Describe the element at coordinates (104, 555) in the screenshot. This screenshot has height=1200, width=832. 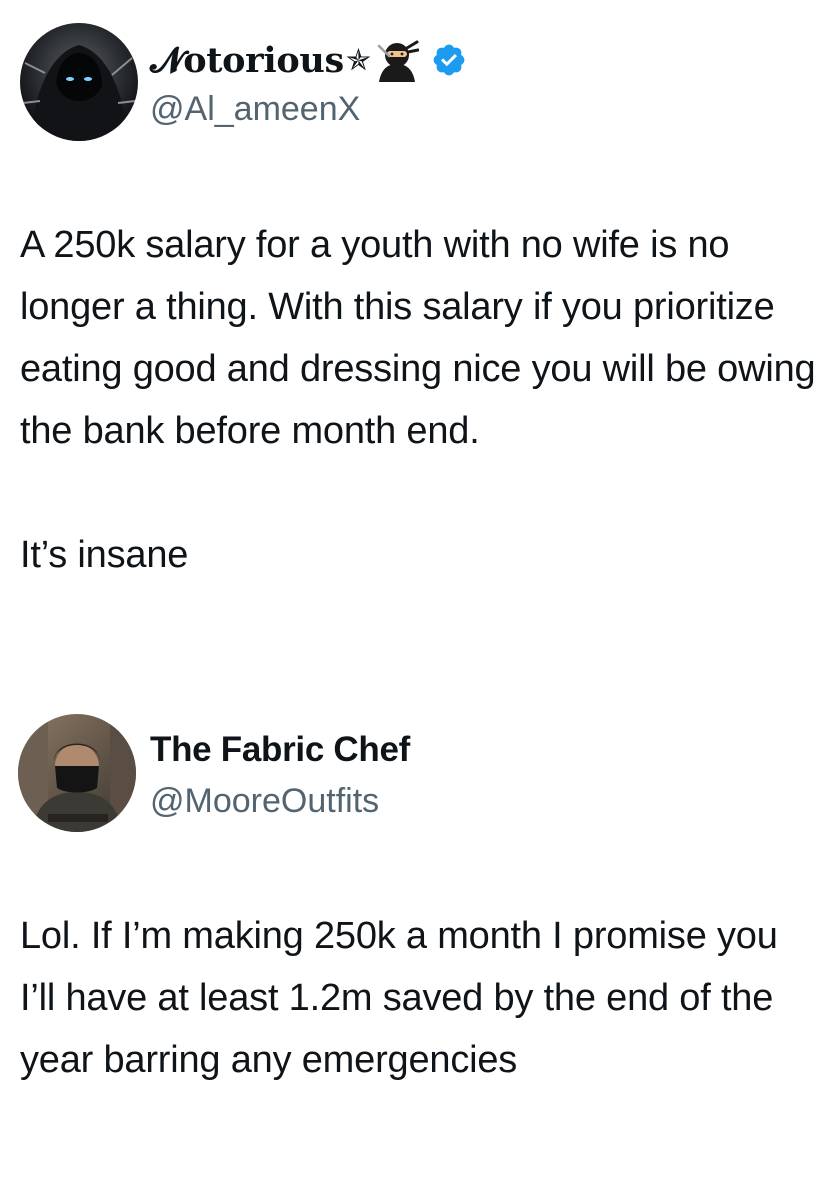
I see `tweet-paragraph: It’s insane` at that location.